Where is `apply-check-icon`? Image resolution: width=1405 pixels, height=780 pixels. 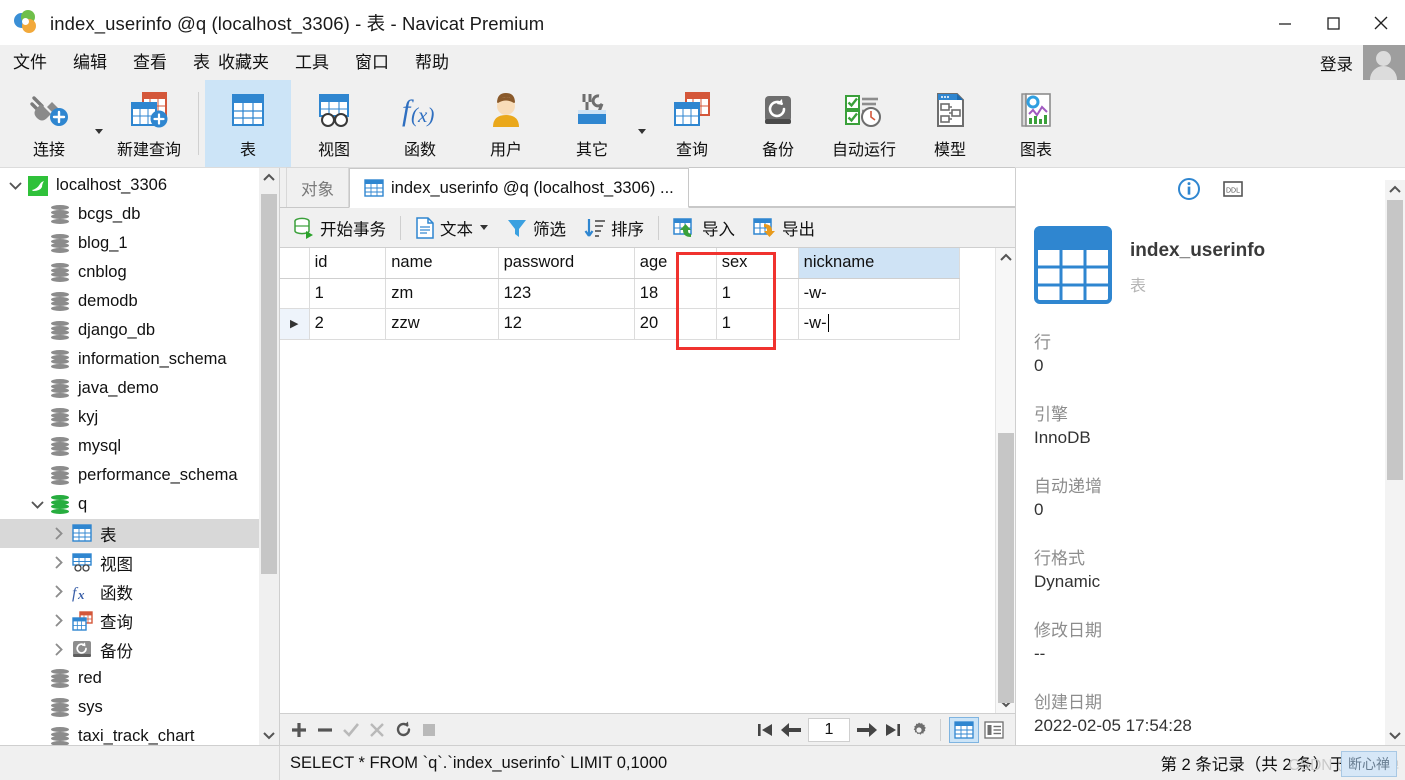
apply-check-icon is located at coordinates (351, 730).